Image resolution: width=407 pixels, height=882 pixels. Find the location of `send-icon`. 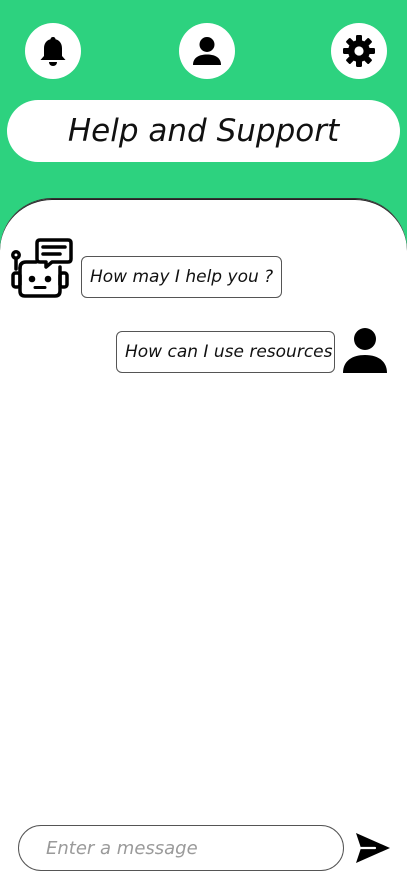

send-icon is located at coordinates (373, 848).